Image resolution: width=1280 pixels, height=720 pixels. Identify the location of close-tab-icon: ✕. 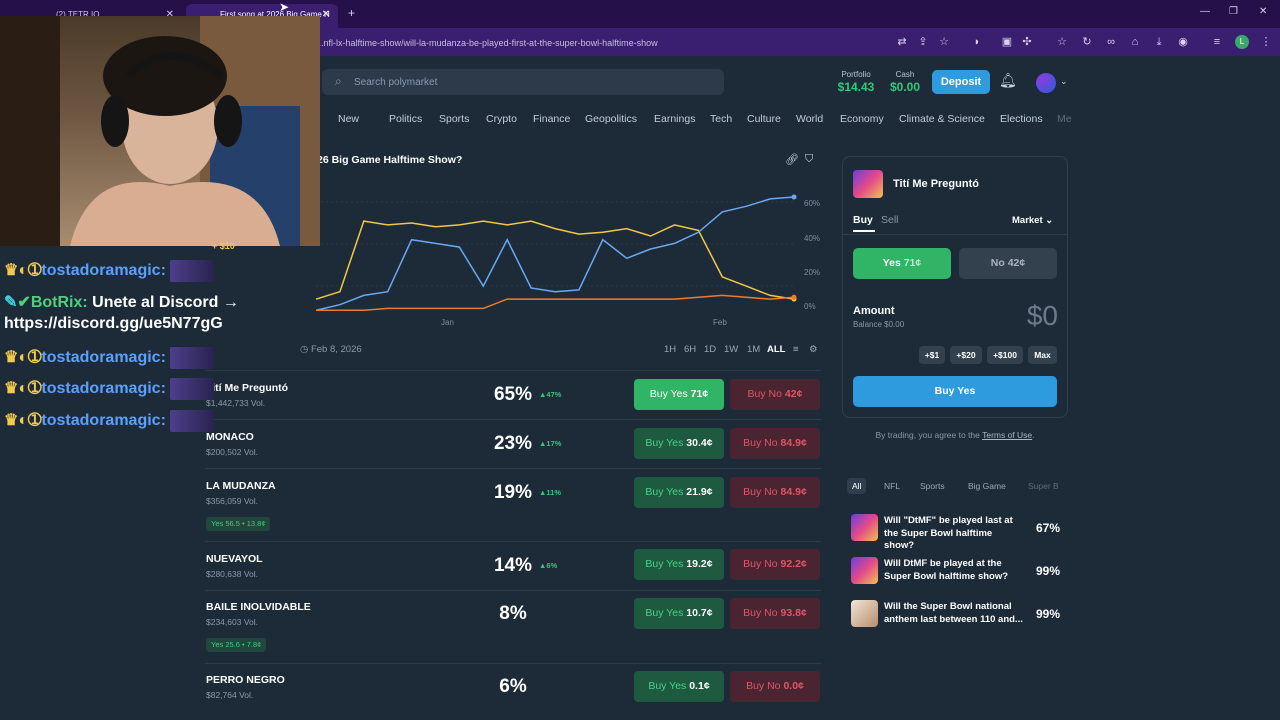
(326, 14).